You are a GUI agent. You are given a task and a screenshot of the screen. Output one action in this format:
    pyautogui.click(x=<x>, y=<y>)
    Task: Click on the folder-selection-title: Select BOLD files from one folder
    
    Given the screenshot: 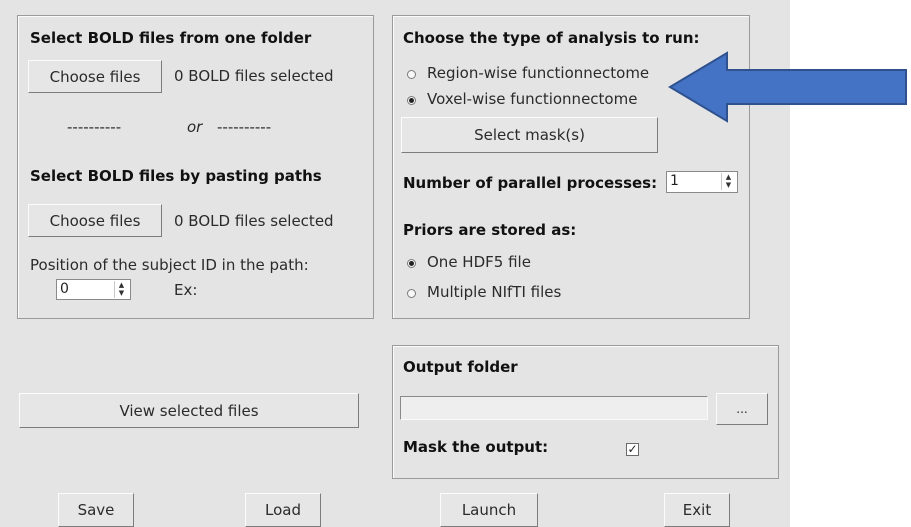 What is the action you would take?
    pyautogui.click(x=171, y=38)
    